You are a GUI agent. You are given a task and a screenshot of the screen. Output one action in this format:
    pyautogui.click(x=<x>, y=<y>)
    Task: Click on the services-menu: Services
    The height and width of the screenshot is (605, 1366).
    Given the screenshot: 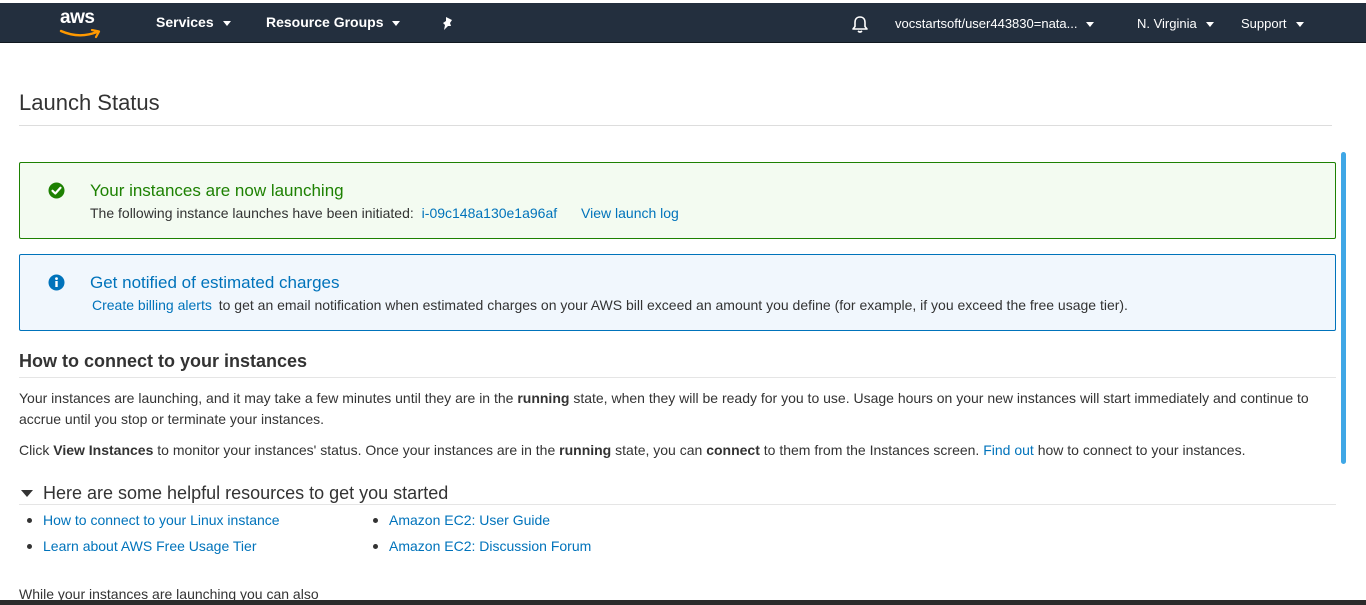 What is the action you would take?
    pyautogui.click(x=193, y=22)
    